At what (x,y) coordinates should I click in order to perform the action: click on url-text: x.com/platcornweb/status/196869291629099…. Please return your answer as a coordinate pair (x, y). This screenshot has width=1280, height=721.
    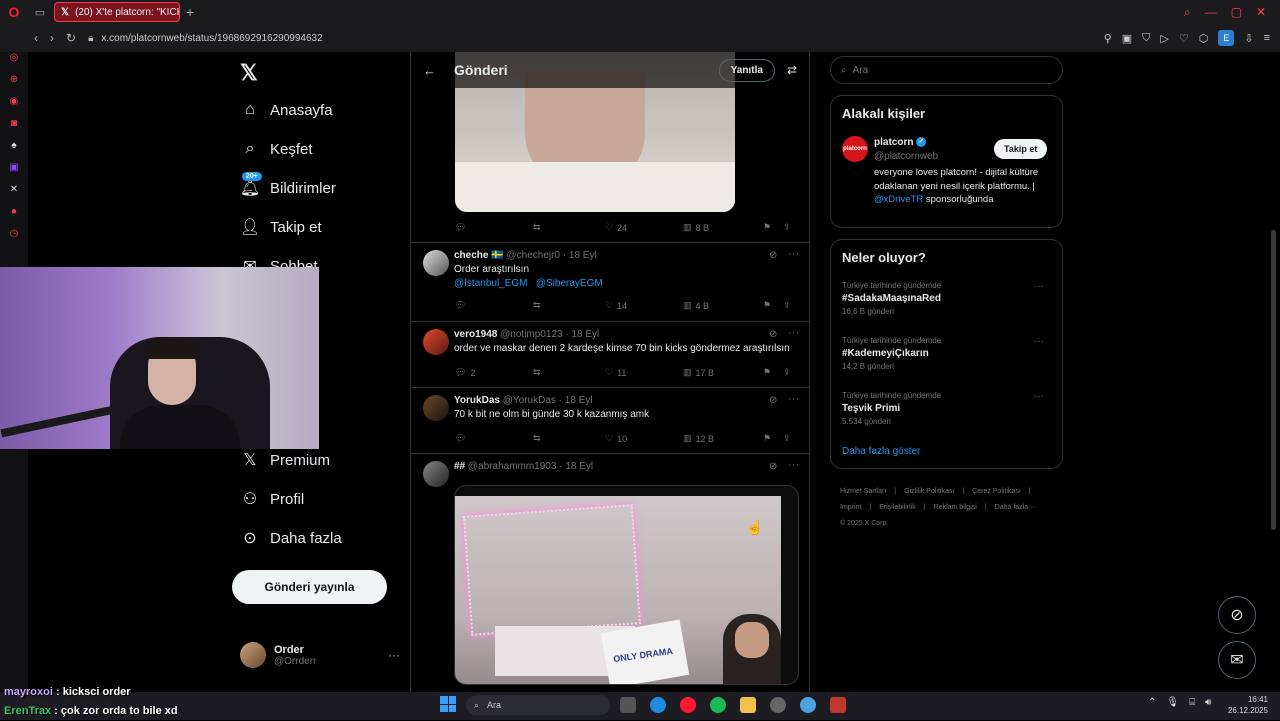
    Looking at the image, I should click on (211, 38).